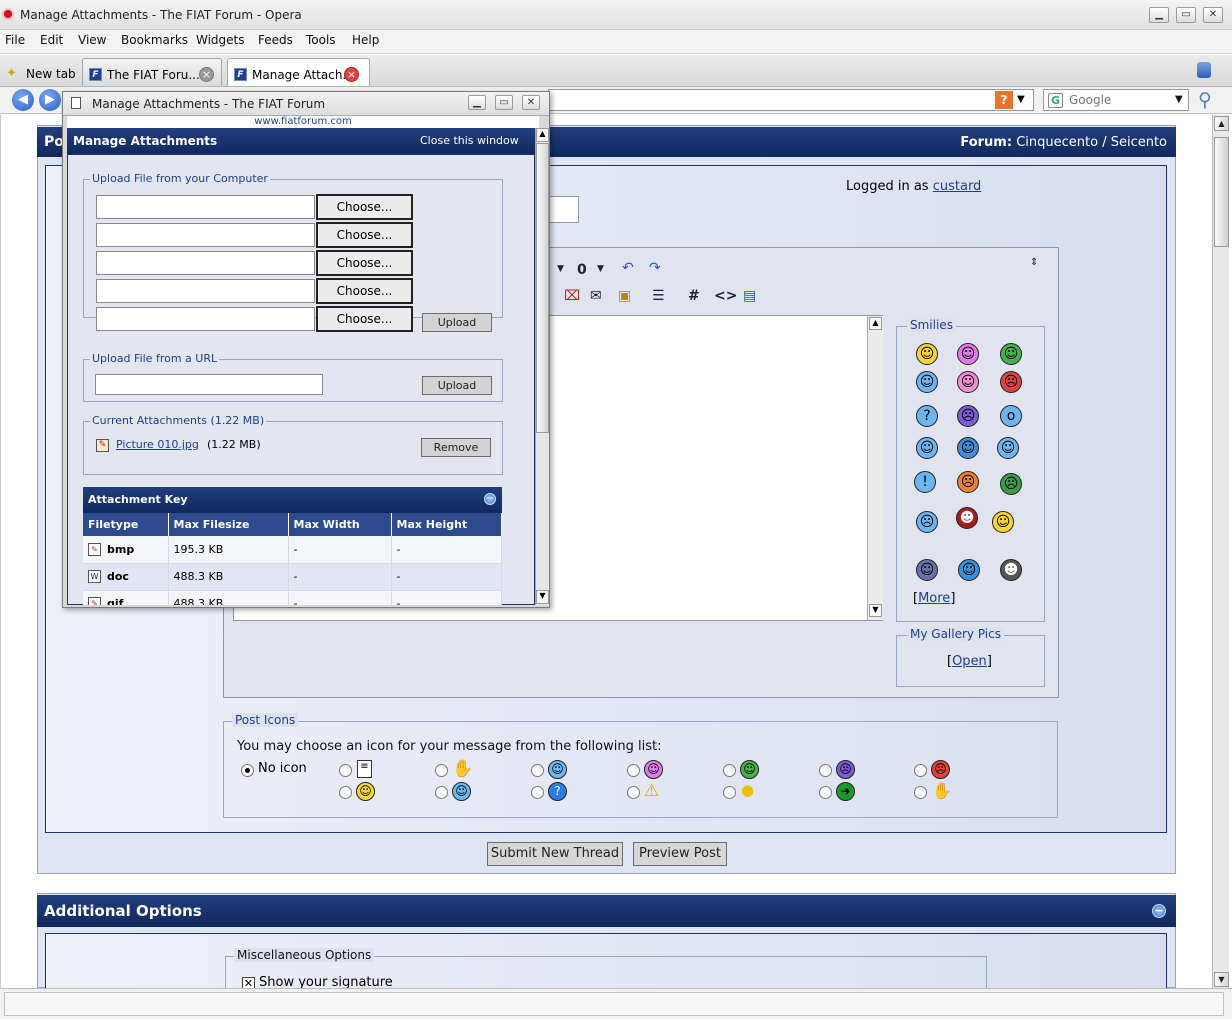  What do you see at coordinates (1011, 570) in the screenshot?
I see `shades-icon: ☻` at bounding box center [1011, 570].